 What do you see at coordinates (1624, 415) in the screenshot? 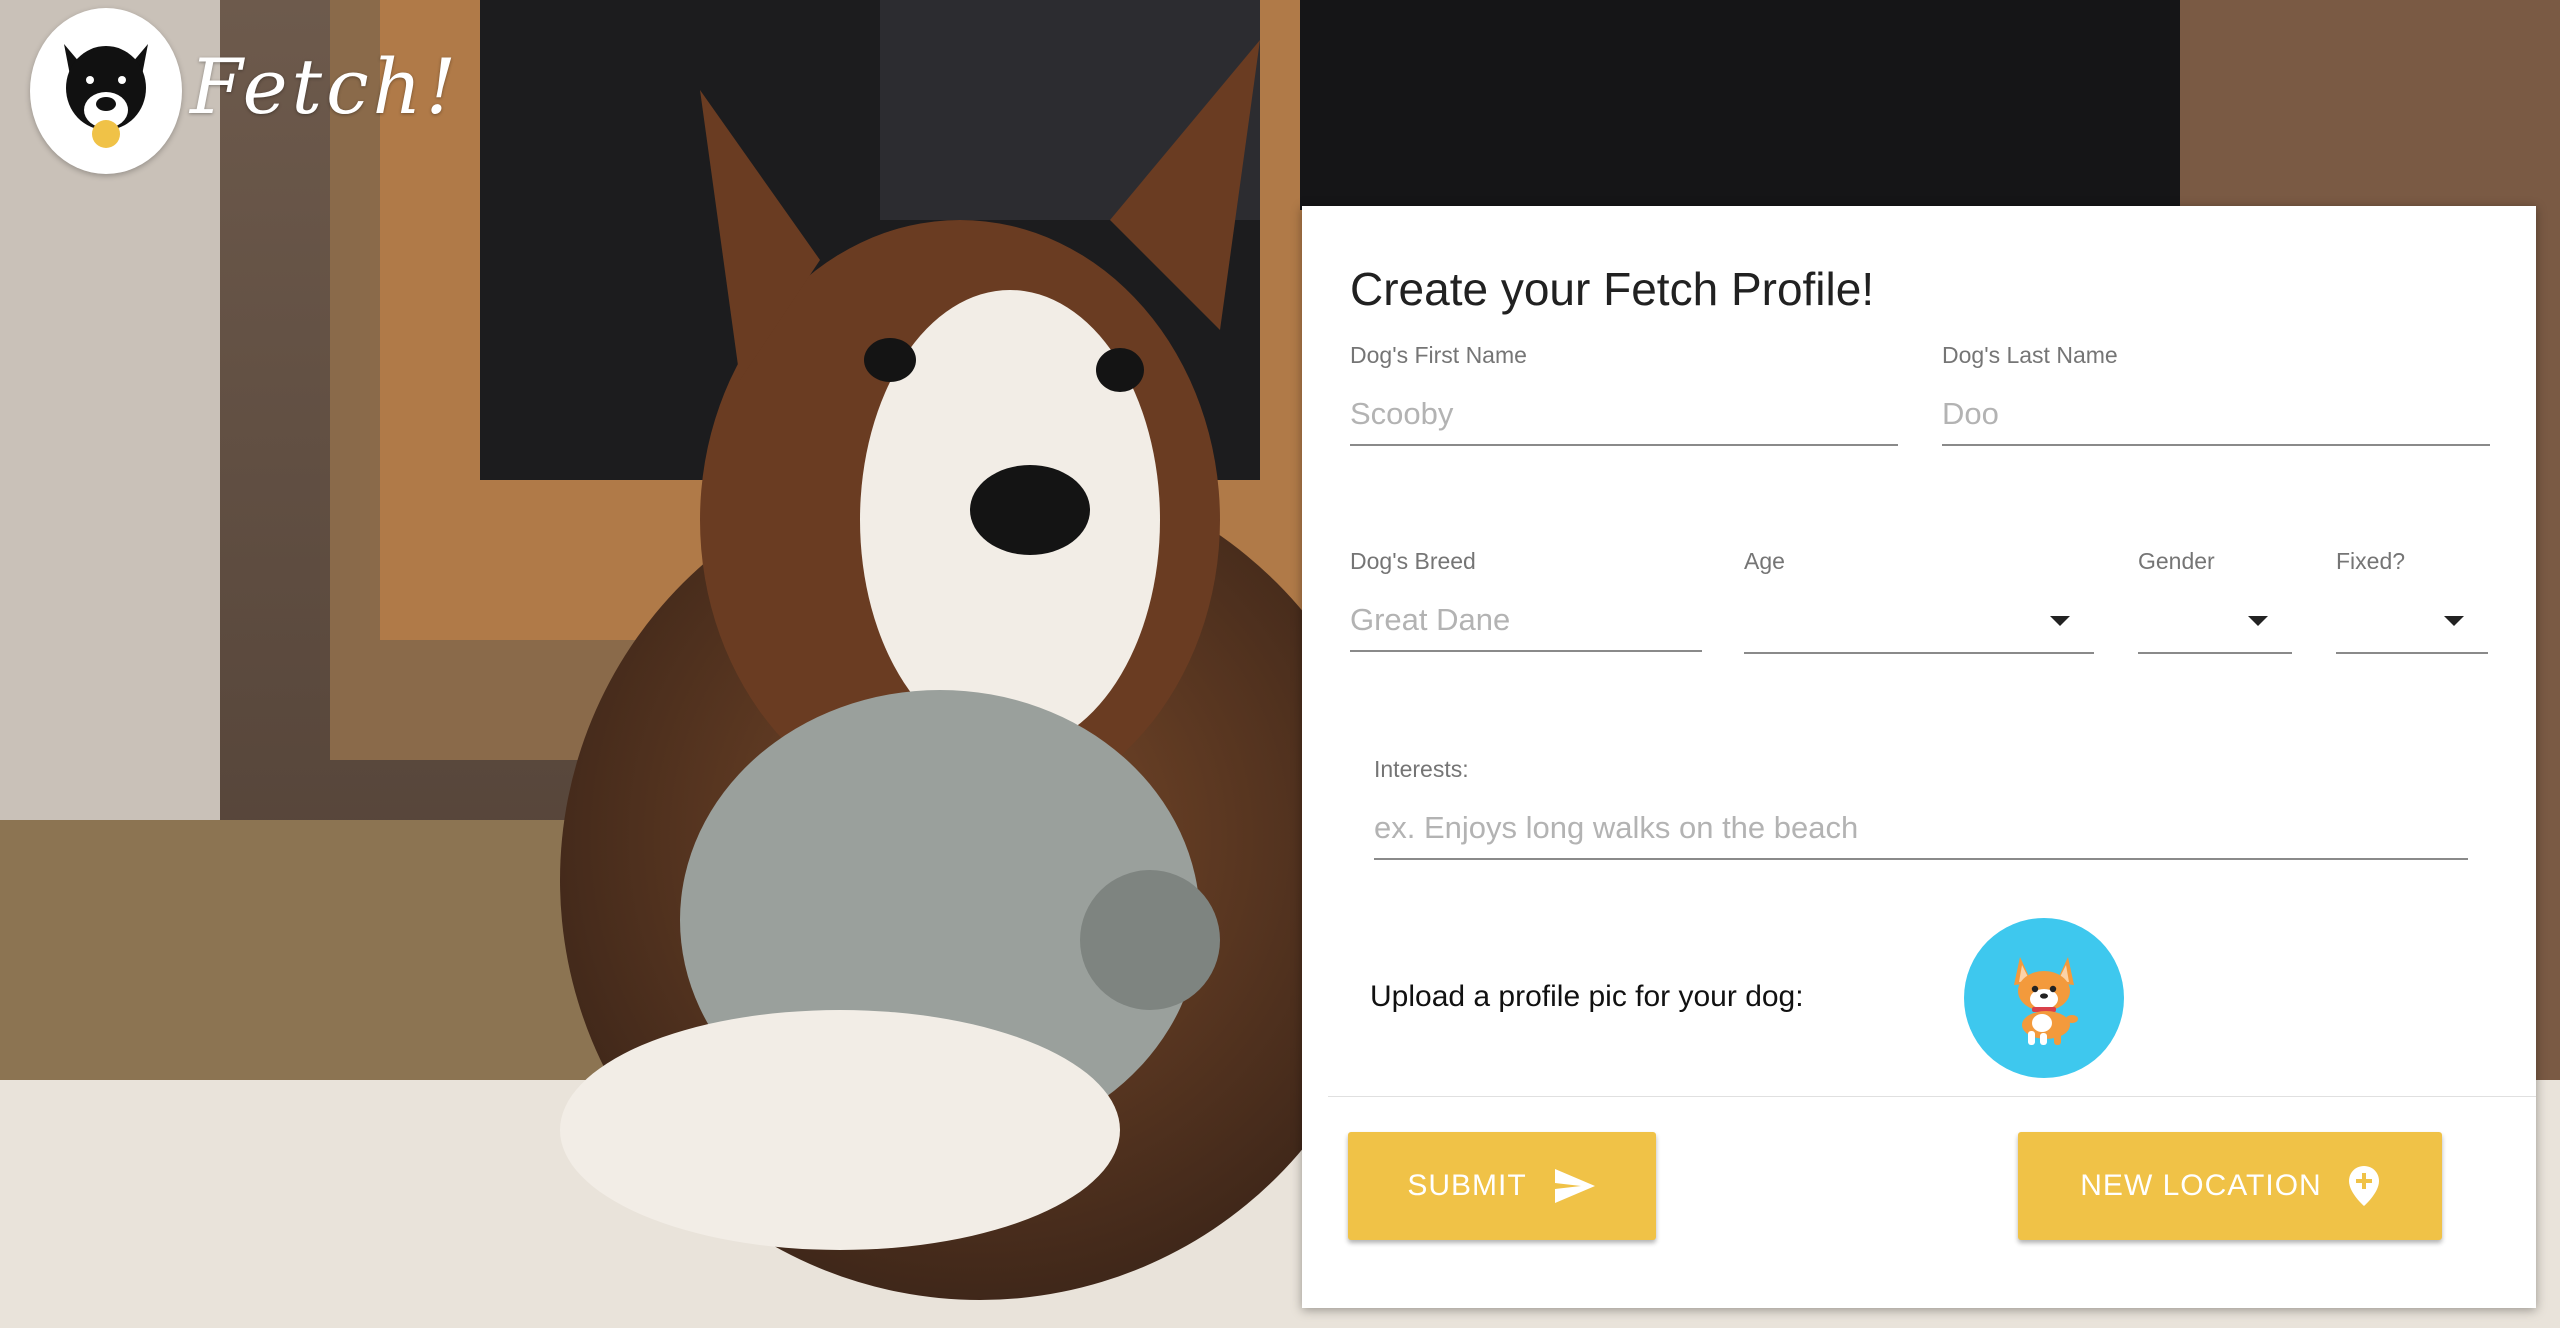
I see `first-name-input` at bounding box center [1624, 415].